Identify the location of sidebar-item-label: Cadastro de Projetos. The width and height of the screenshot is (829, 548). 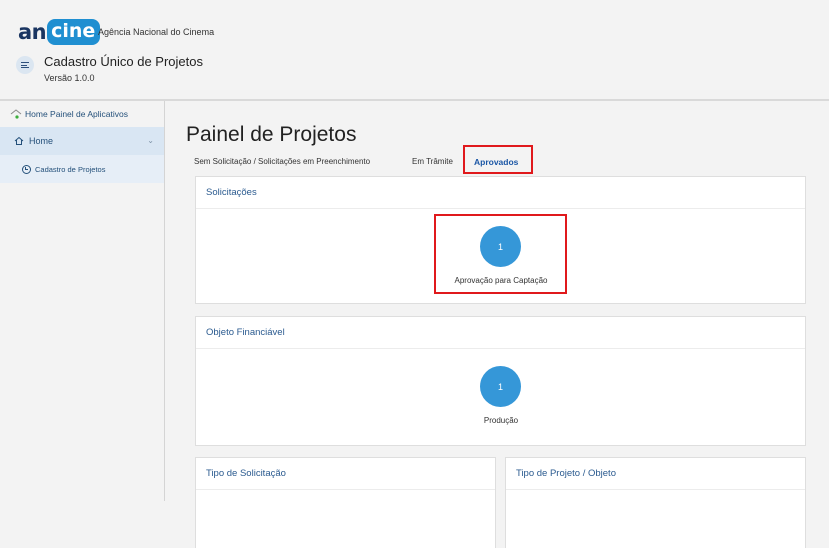
(70, 169).